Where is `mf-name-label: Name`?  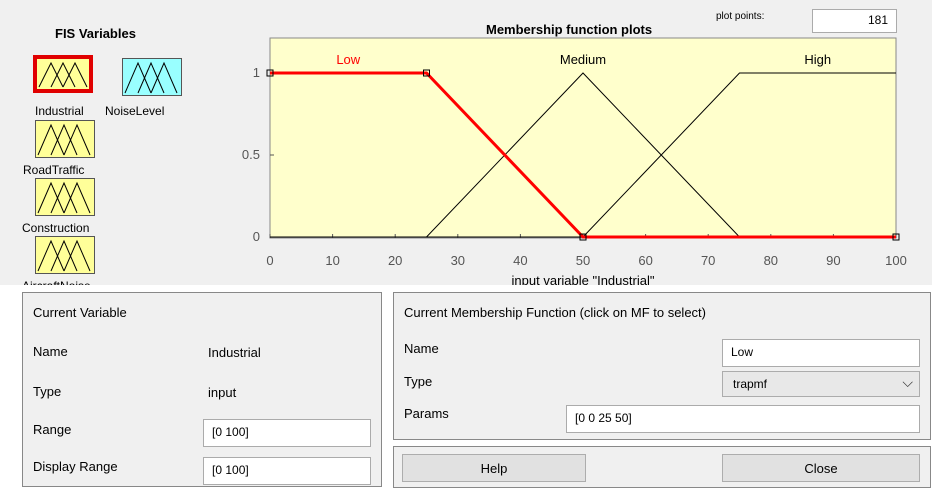 mf-name-label: Name is located at coordinates (421, 348).